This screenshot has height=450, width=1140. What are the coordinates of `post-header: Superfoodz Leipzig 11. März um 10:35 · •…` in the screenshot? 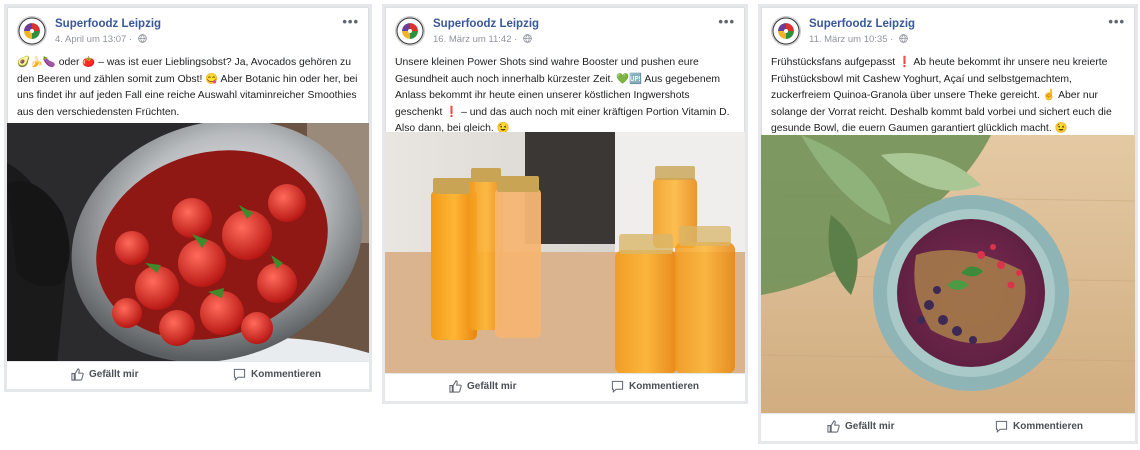 It's located at (948, 32).